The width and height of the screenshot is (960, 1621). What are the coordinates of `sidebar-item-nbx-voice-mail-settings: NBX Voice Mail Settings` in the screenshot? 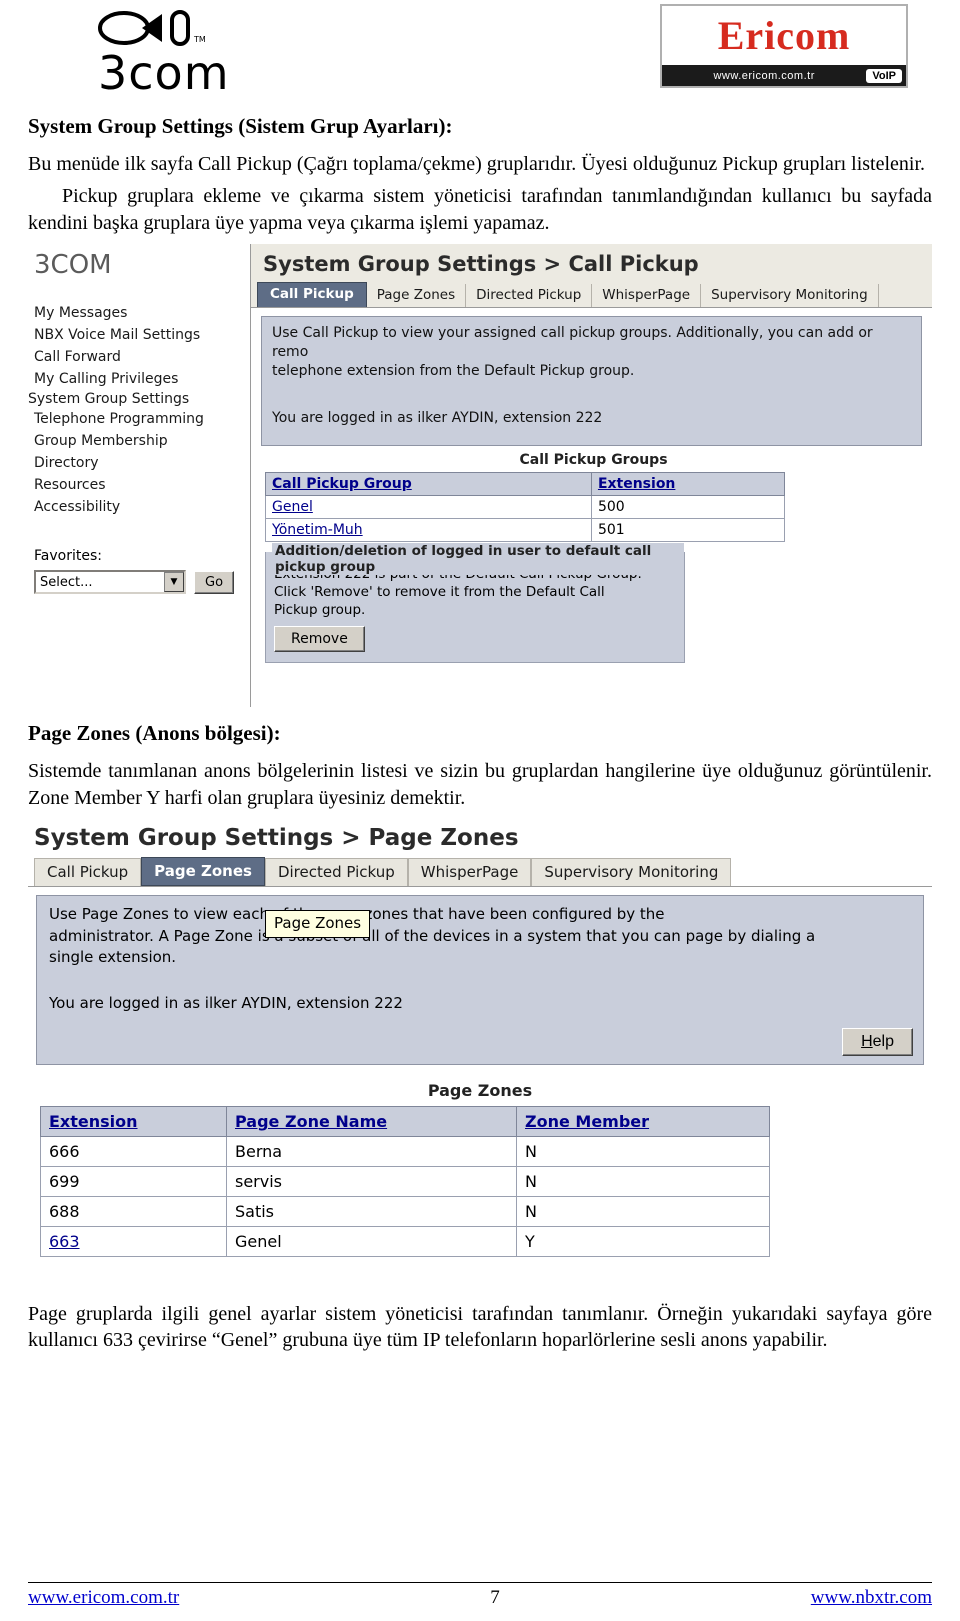 It's located at (139, 335).